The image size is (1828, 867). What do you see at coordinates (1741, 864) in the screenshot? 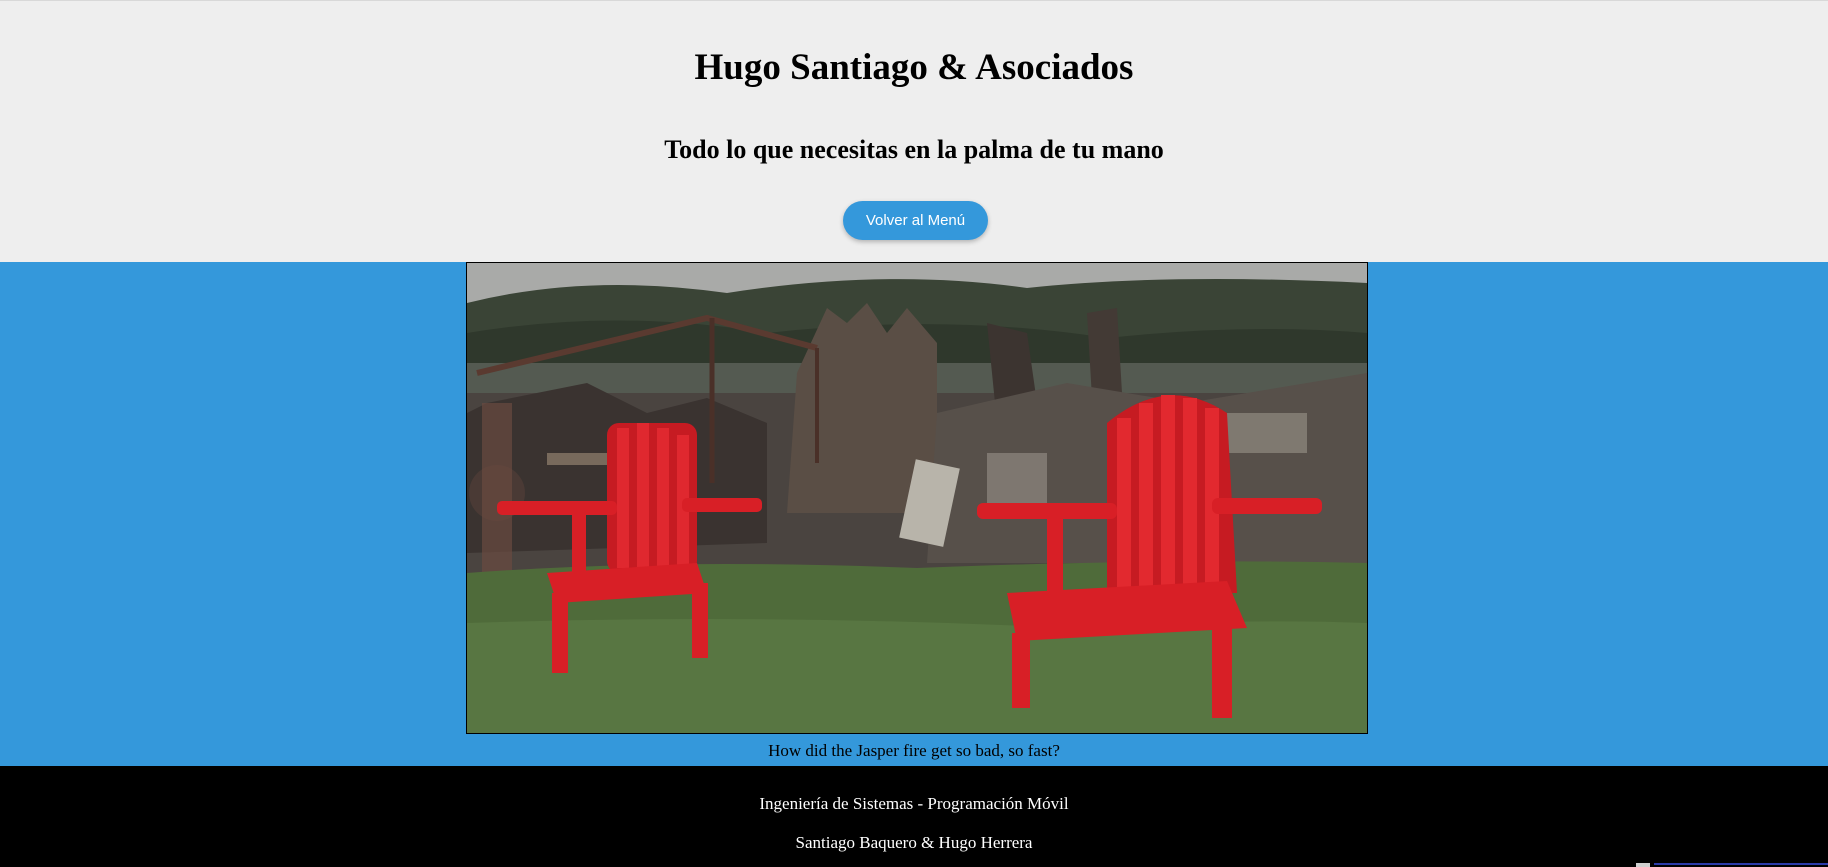
I see `broken-image-link` at bounding box center [1741, 864].